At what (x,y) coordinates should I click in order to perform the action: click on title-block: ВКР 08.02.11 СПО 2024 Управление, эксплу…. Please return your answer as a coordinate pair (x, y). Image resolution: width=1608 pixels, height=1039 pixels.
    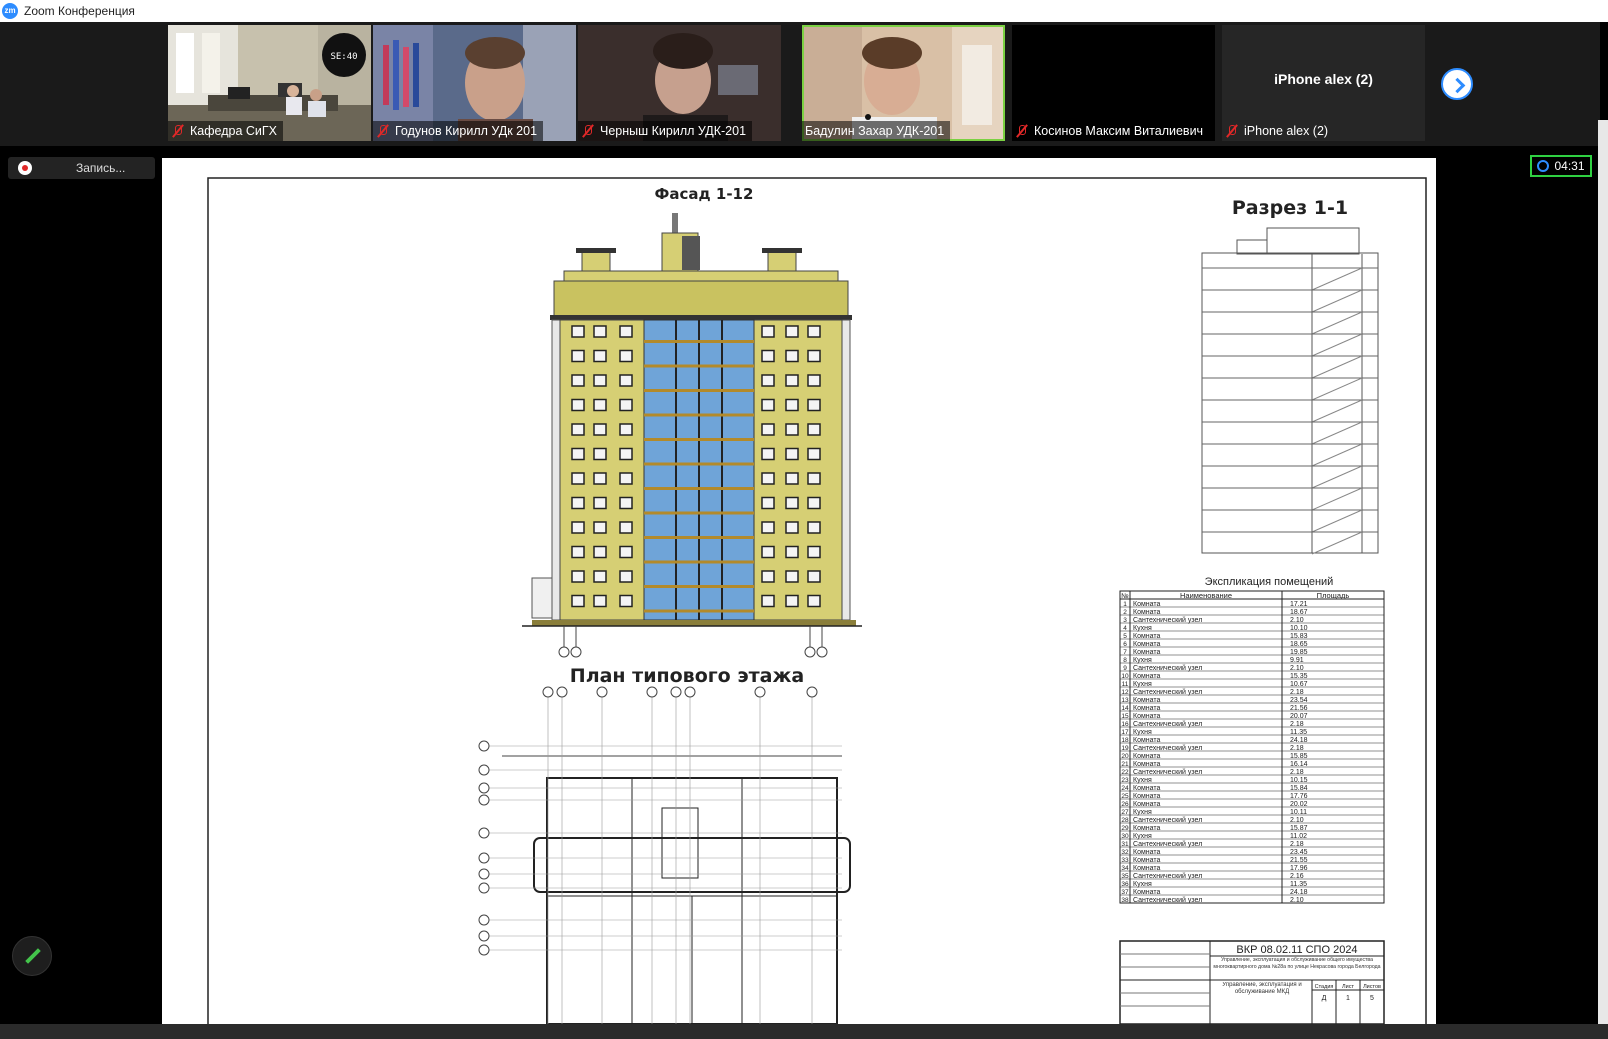
    Looking at the image, I should click on (1252, 982).